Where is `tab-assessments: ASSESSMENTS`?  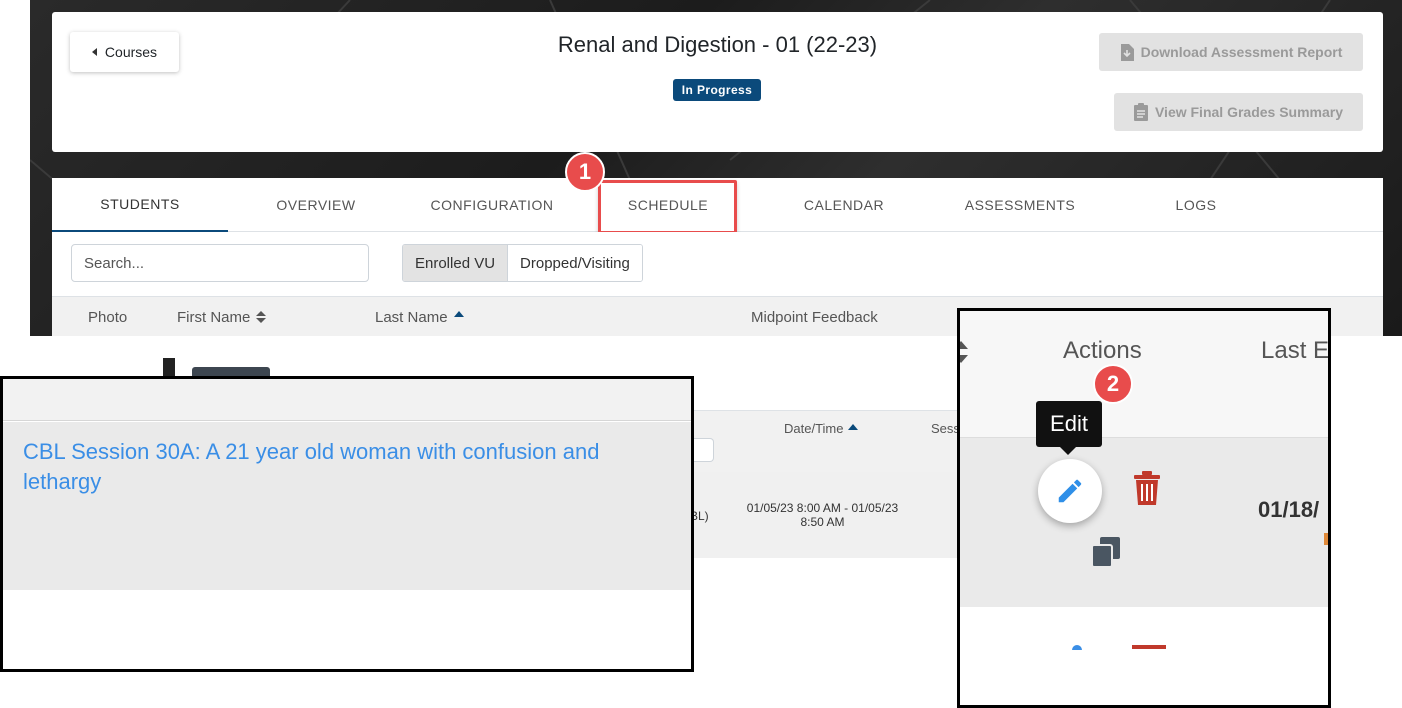
tab-assessments: ASSESSMENTS is located at coordinates (1020, 205).